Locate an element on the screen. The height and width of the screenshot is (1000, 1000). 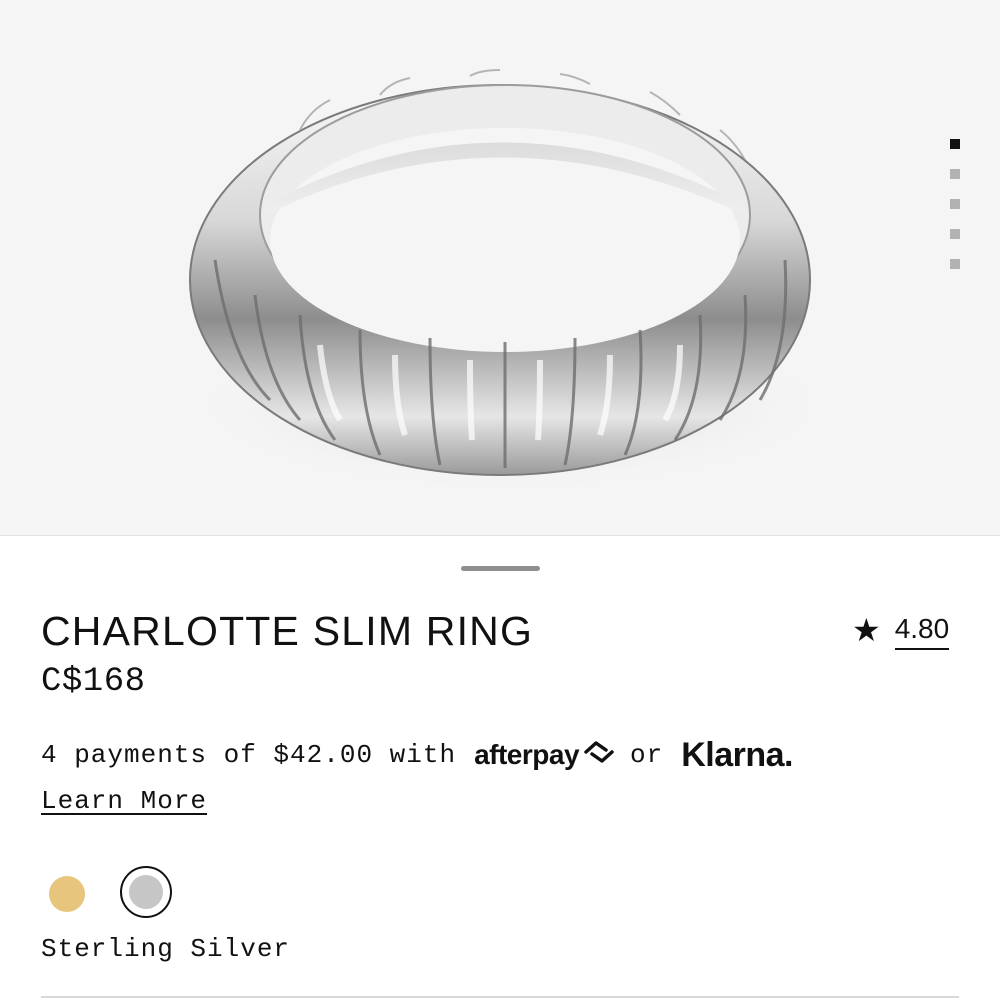
or-text: or is located at coordinates (647, 755).